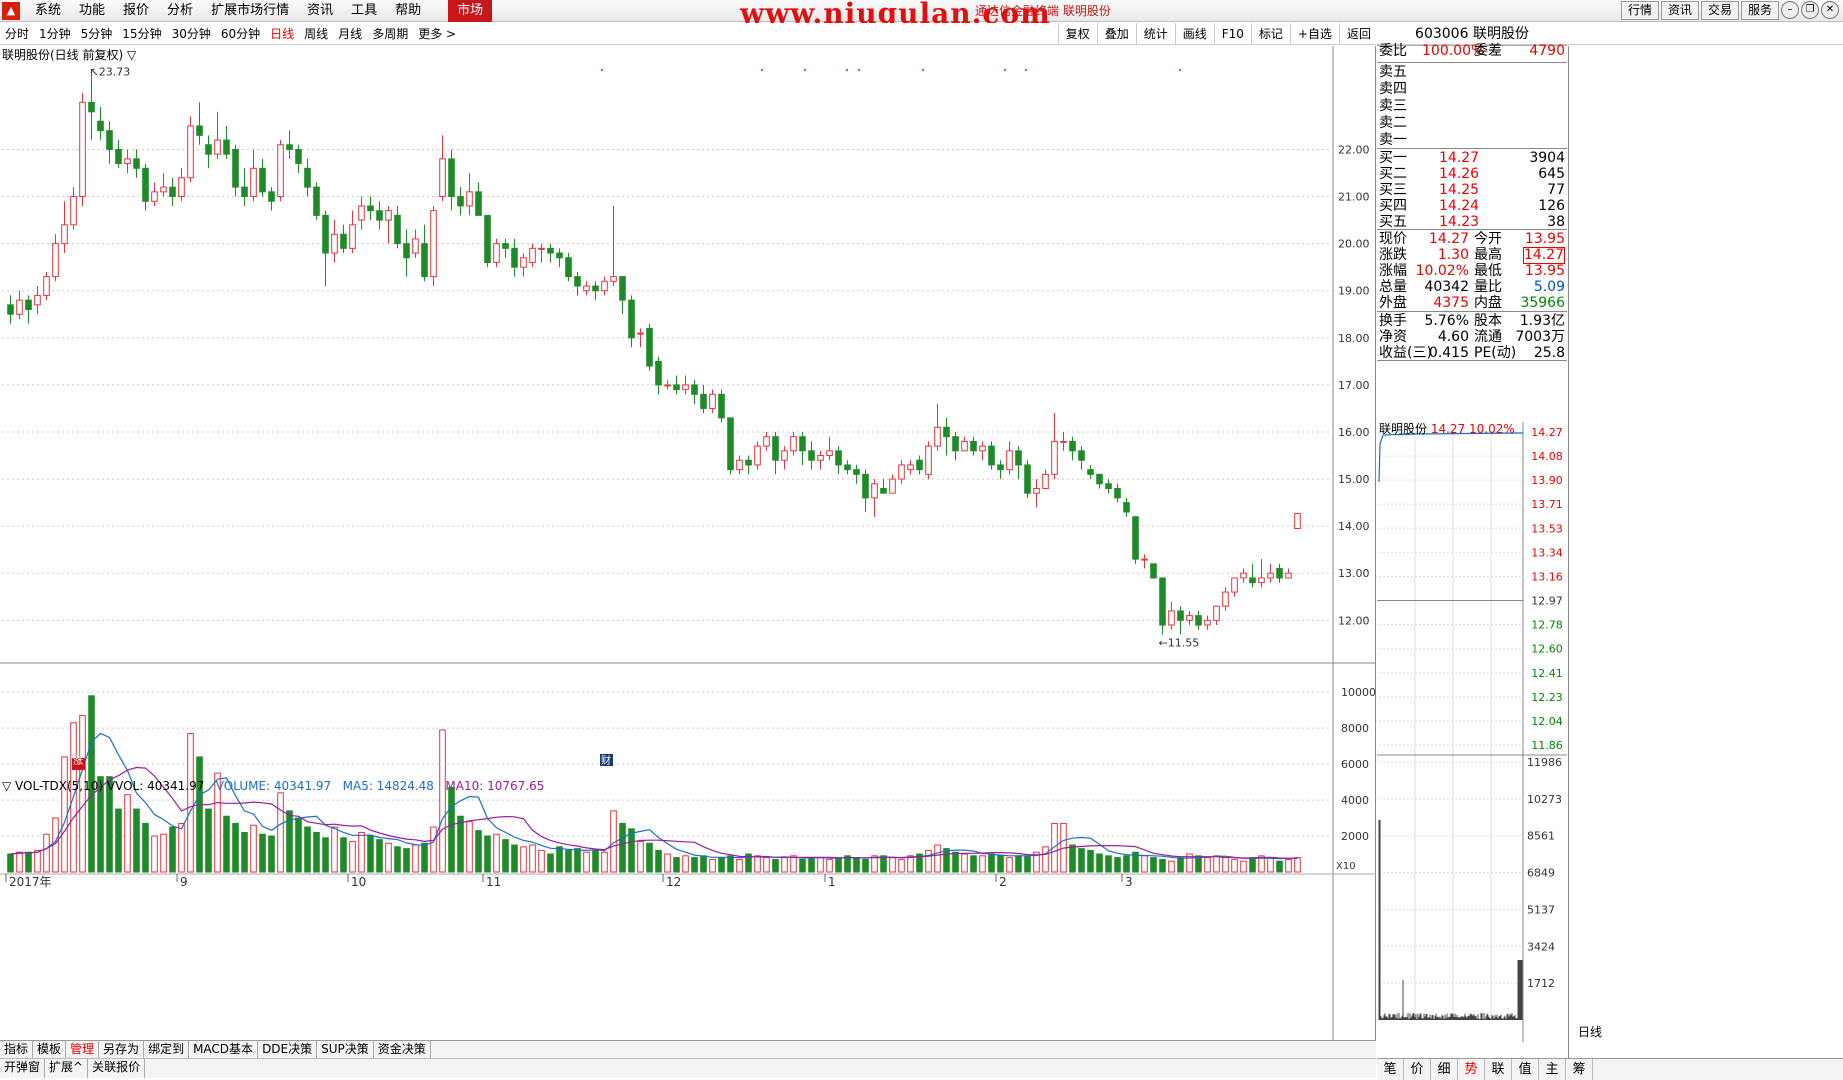 The image size is (1843, 1080). Describe the element at coordinates (1116, 34) in the screenshot. I see `tool-overlay: 叠加` at that location.